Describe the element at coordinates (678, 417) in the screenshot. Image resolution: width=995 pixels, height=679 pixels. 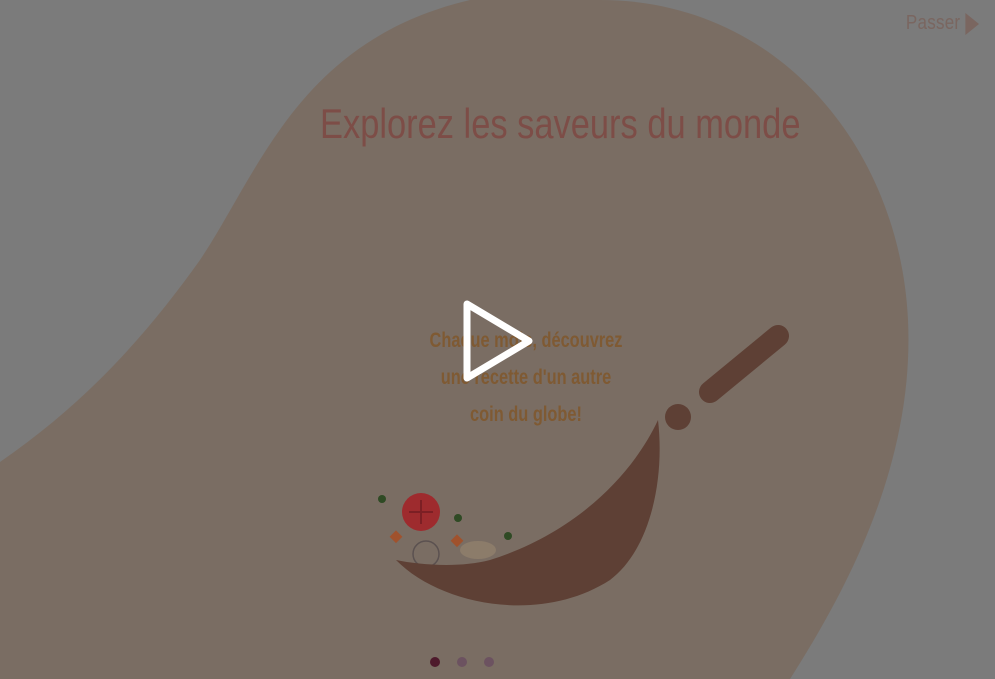
I see `wok-handle-knob` at that location.